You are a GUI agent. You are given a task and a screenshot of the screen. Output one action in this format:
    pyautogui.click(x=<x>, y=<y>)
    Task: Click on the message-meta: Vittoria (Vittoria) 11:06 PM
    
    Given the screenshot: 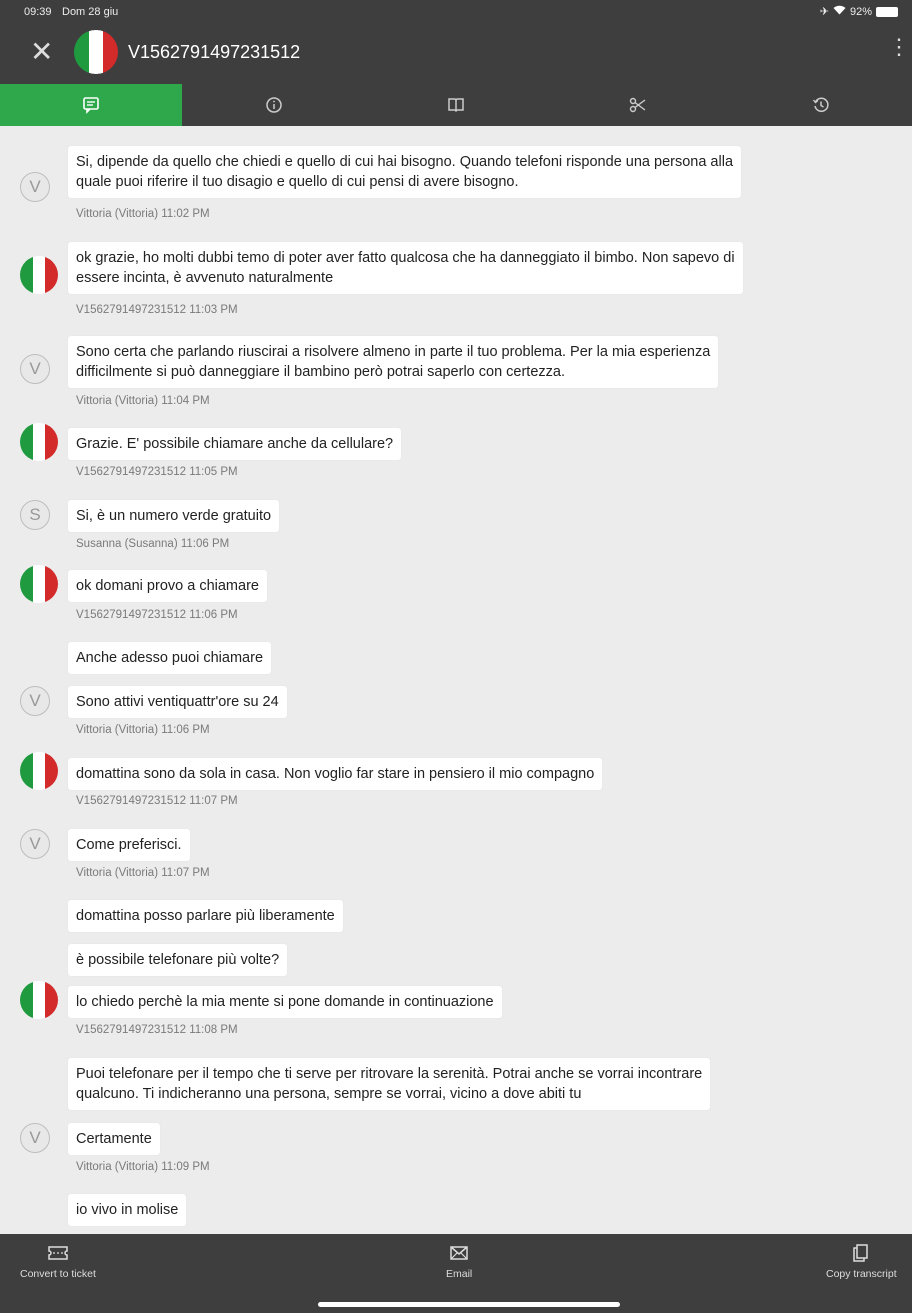 What is the action you would take?
    pyautogui.click(x=143, y=730)
    